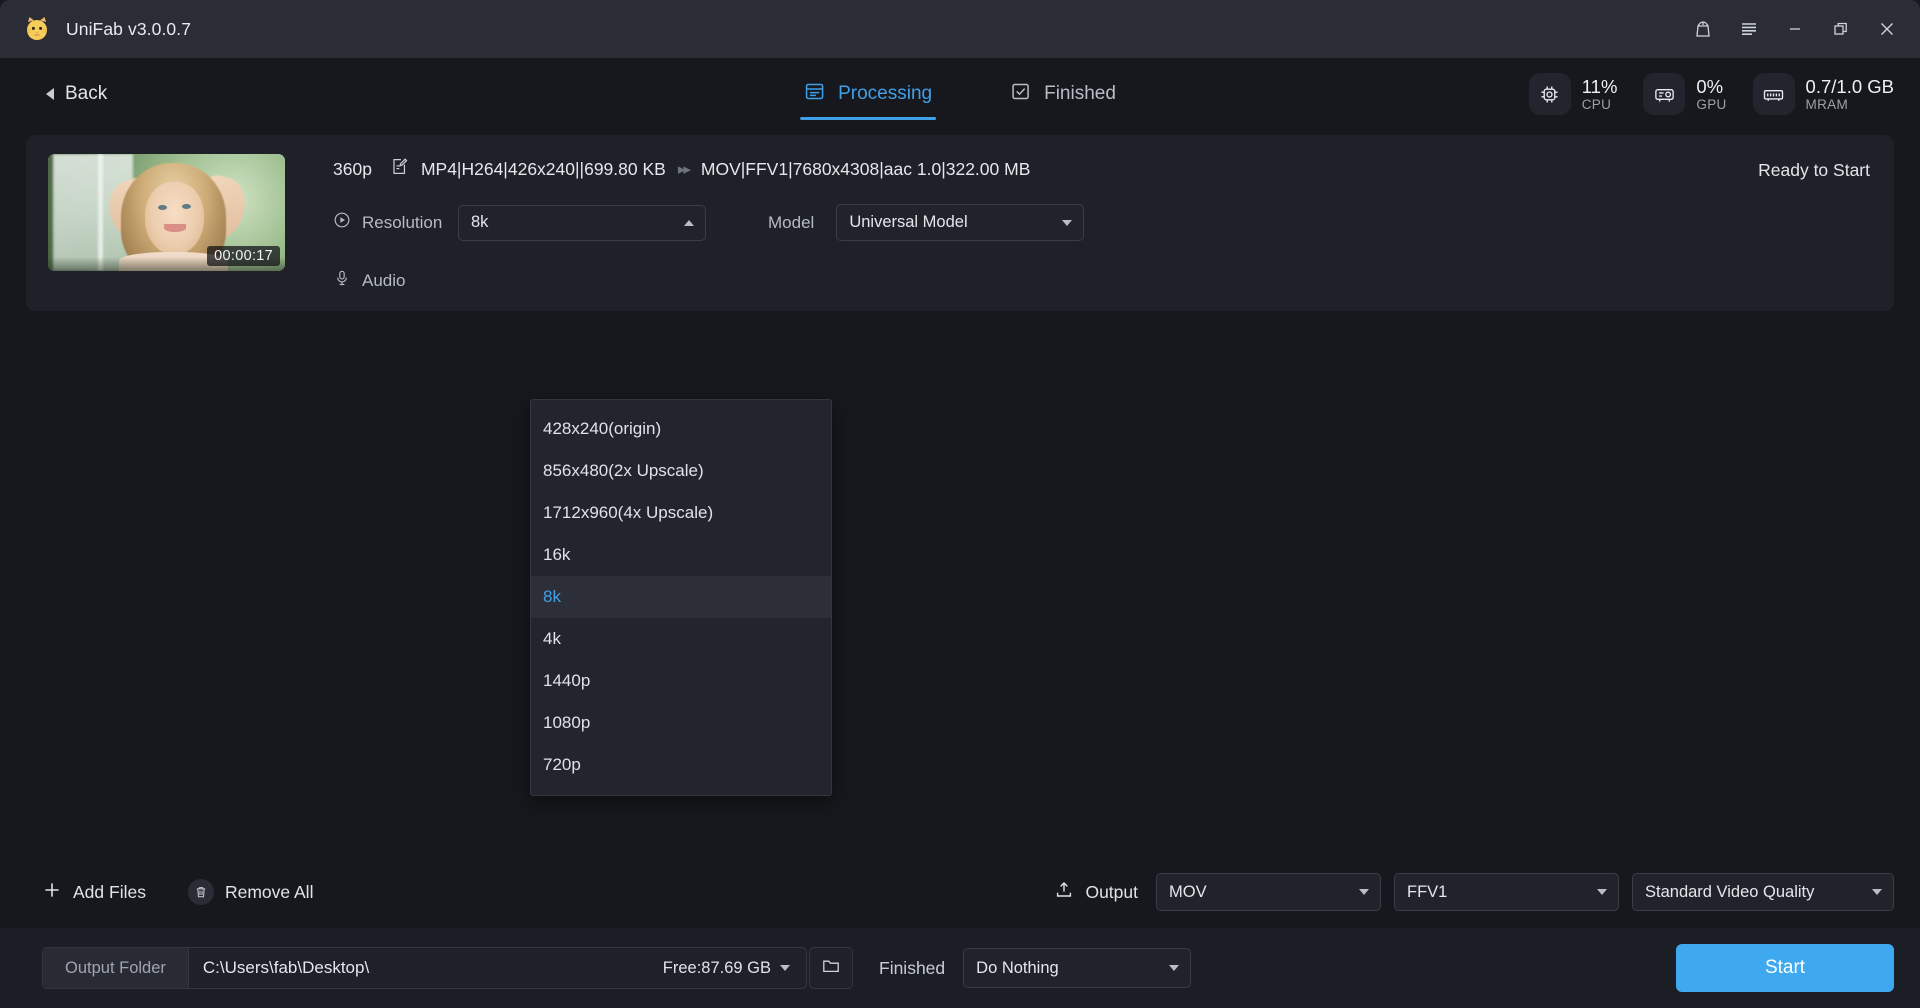 This screenshot has width=1920, height=1008. What do you see at coordinates (1064, 892) in the screenshot?
I see `upload-icon` at bounding box center [1064, 892].